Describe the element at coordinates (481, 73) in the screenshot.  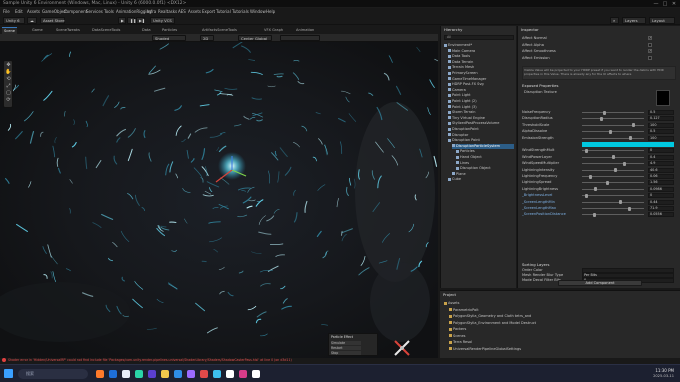
I see `hierarchy-item: PrimaryScreen` at that location.